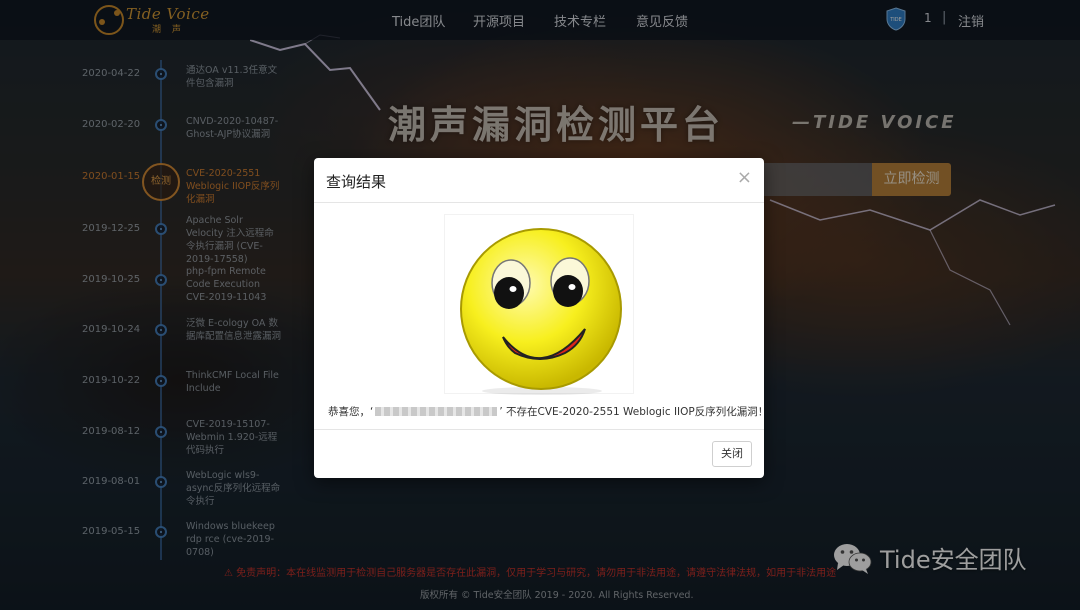 Image resolution: width=1080 pixels, height=610 pixels. Describe the element at coordinates (351, 412) in the screenshot. I see `result-message-prefix: 恭喜您，‘` at that location.